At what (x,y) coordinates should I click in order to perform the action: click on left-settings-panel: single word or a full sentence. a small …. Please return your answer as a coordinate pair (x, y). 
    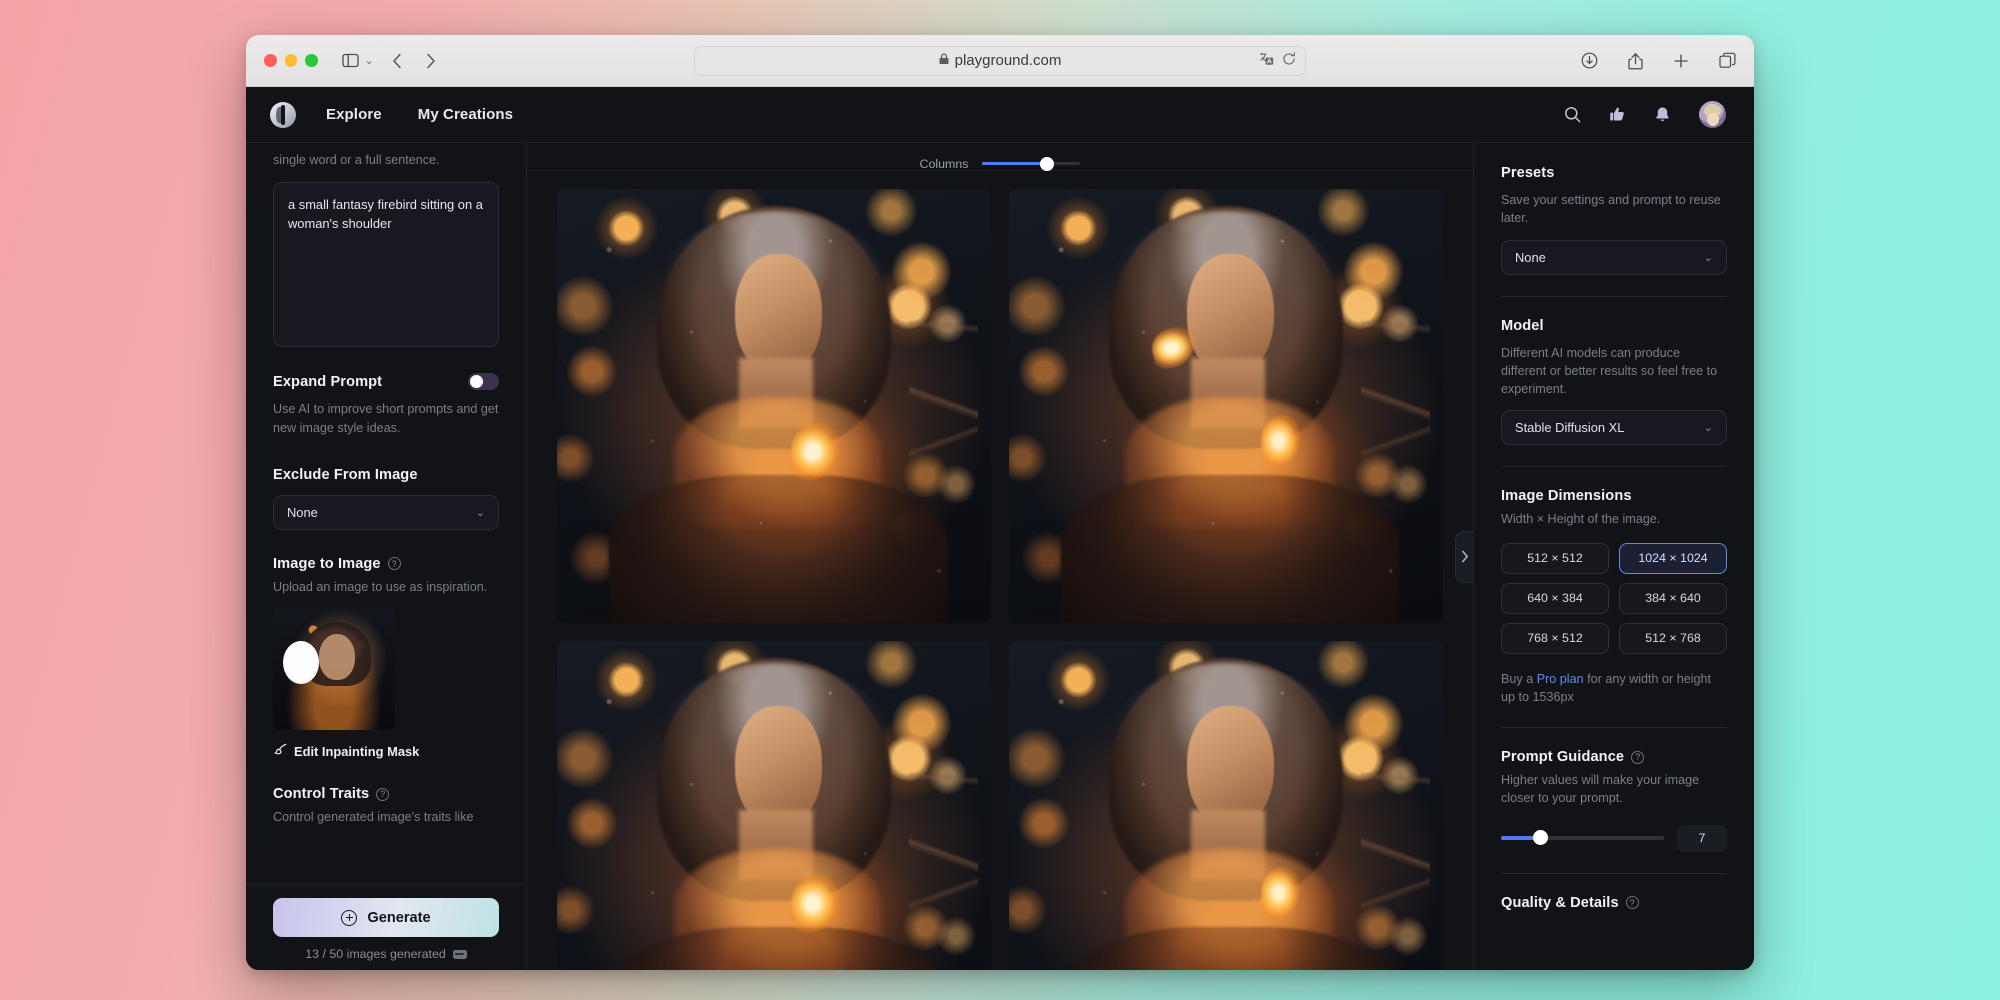
    Looking at the image, I should click on (386, 556).